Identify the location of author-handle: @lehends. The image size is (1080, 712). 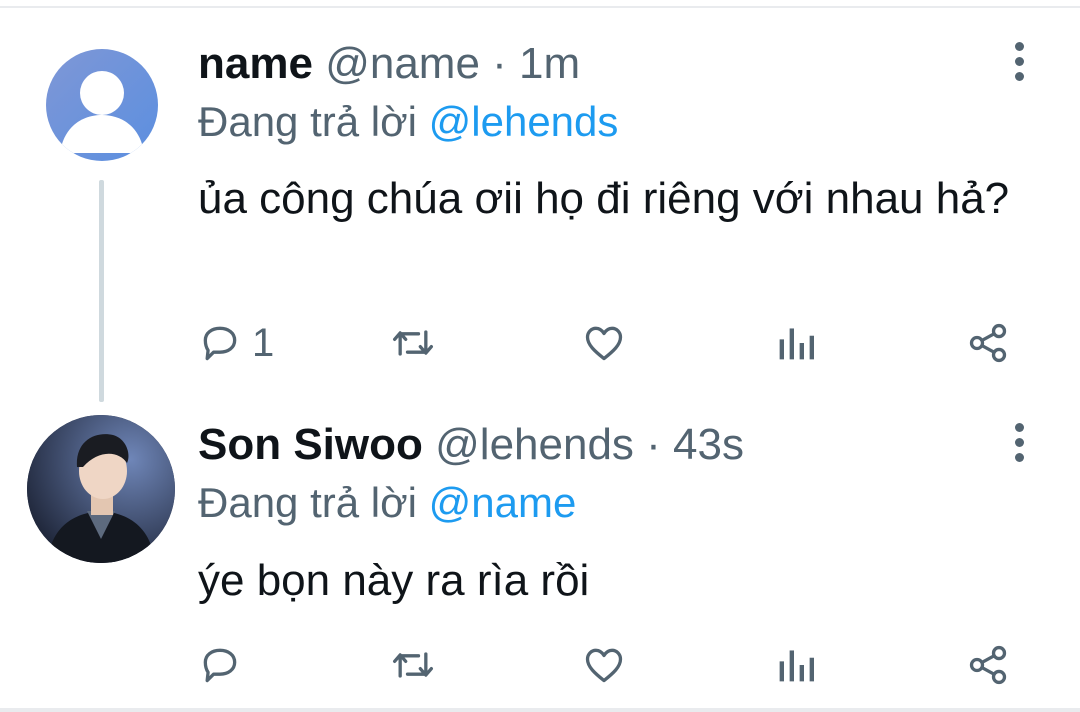
(534, 444).